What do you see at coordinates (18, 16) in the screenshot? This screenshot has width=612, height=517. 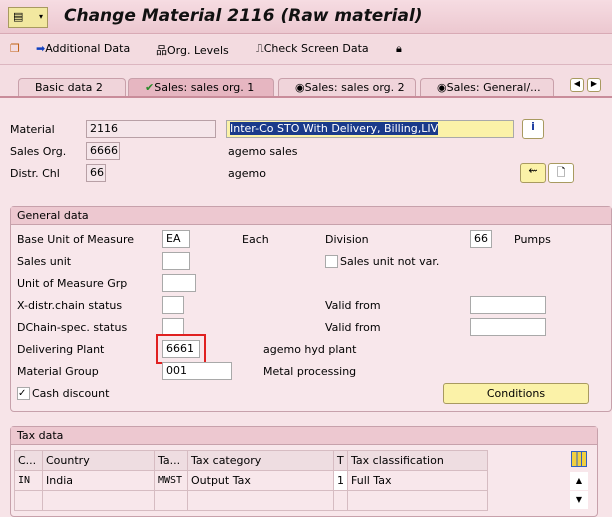 I see `menu-icon: ▤` at bounding box center [18, 16].